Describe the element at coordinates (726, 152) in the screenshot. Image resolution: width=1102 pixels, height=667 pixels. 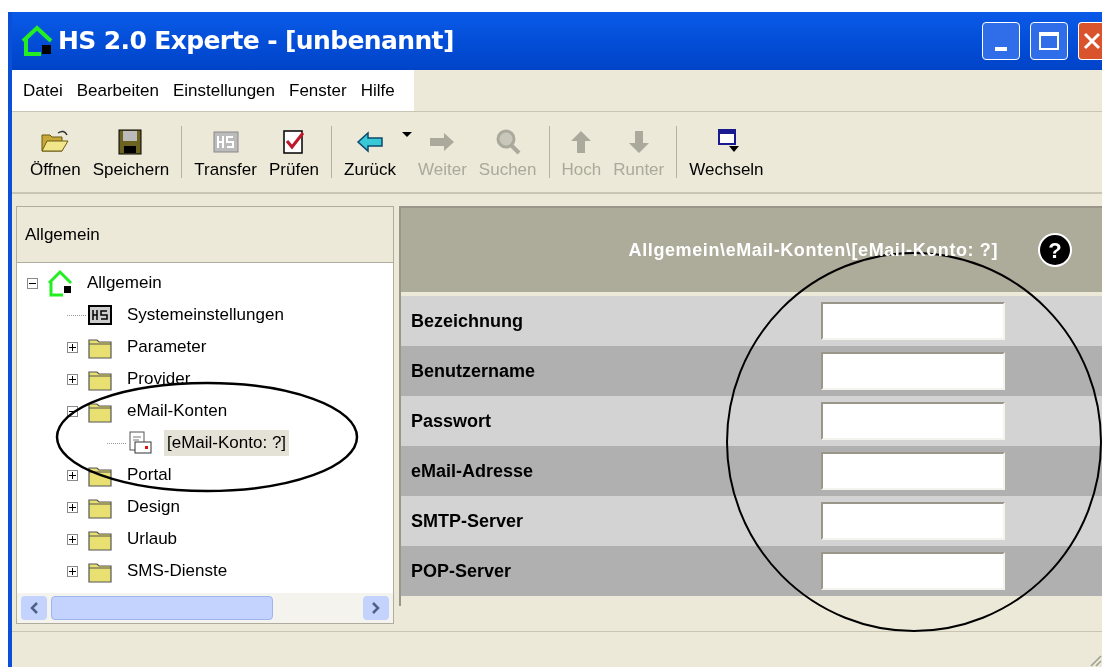
I see `toolbar-button: Wechseln` at that location.